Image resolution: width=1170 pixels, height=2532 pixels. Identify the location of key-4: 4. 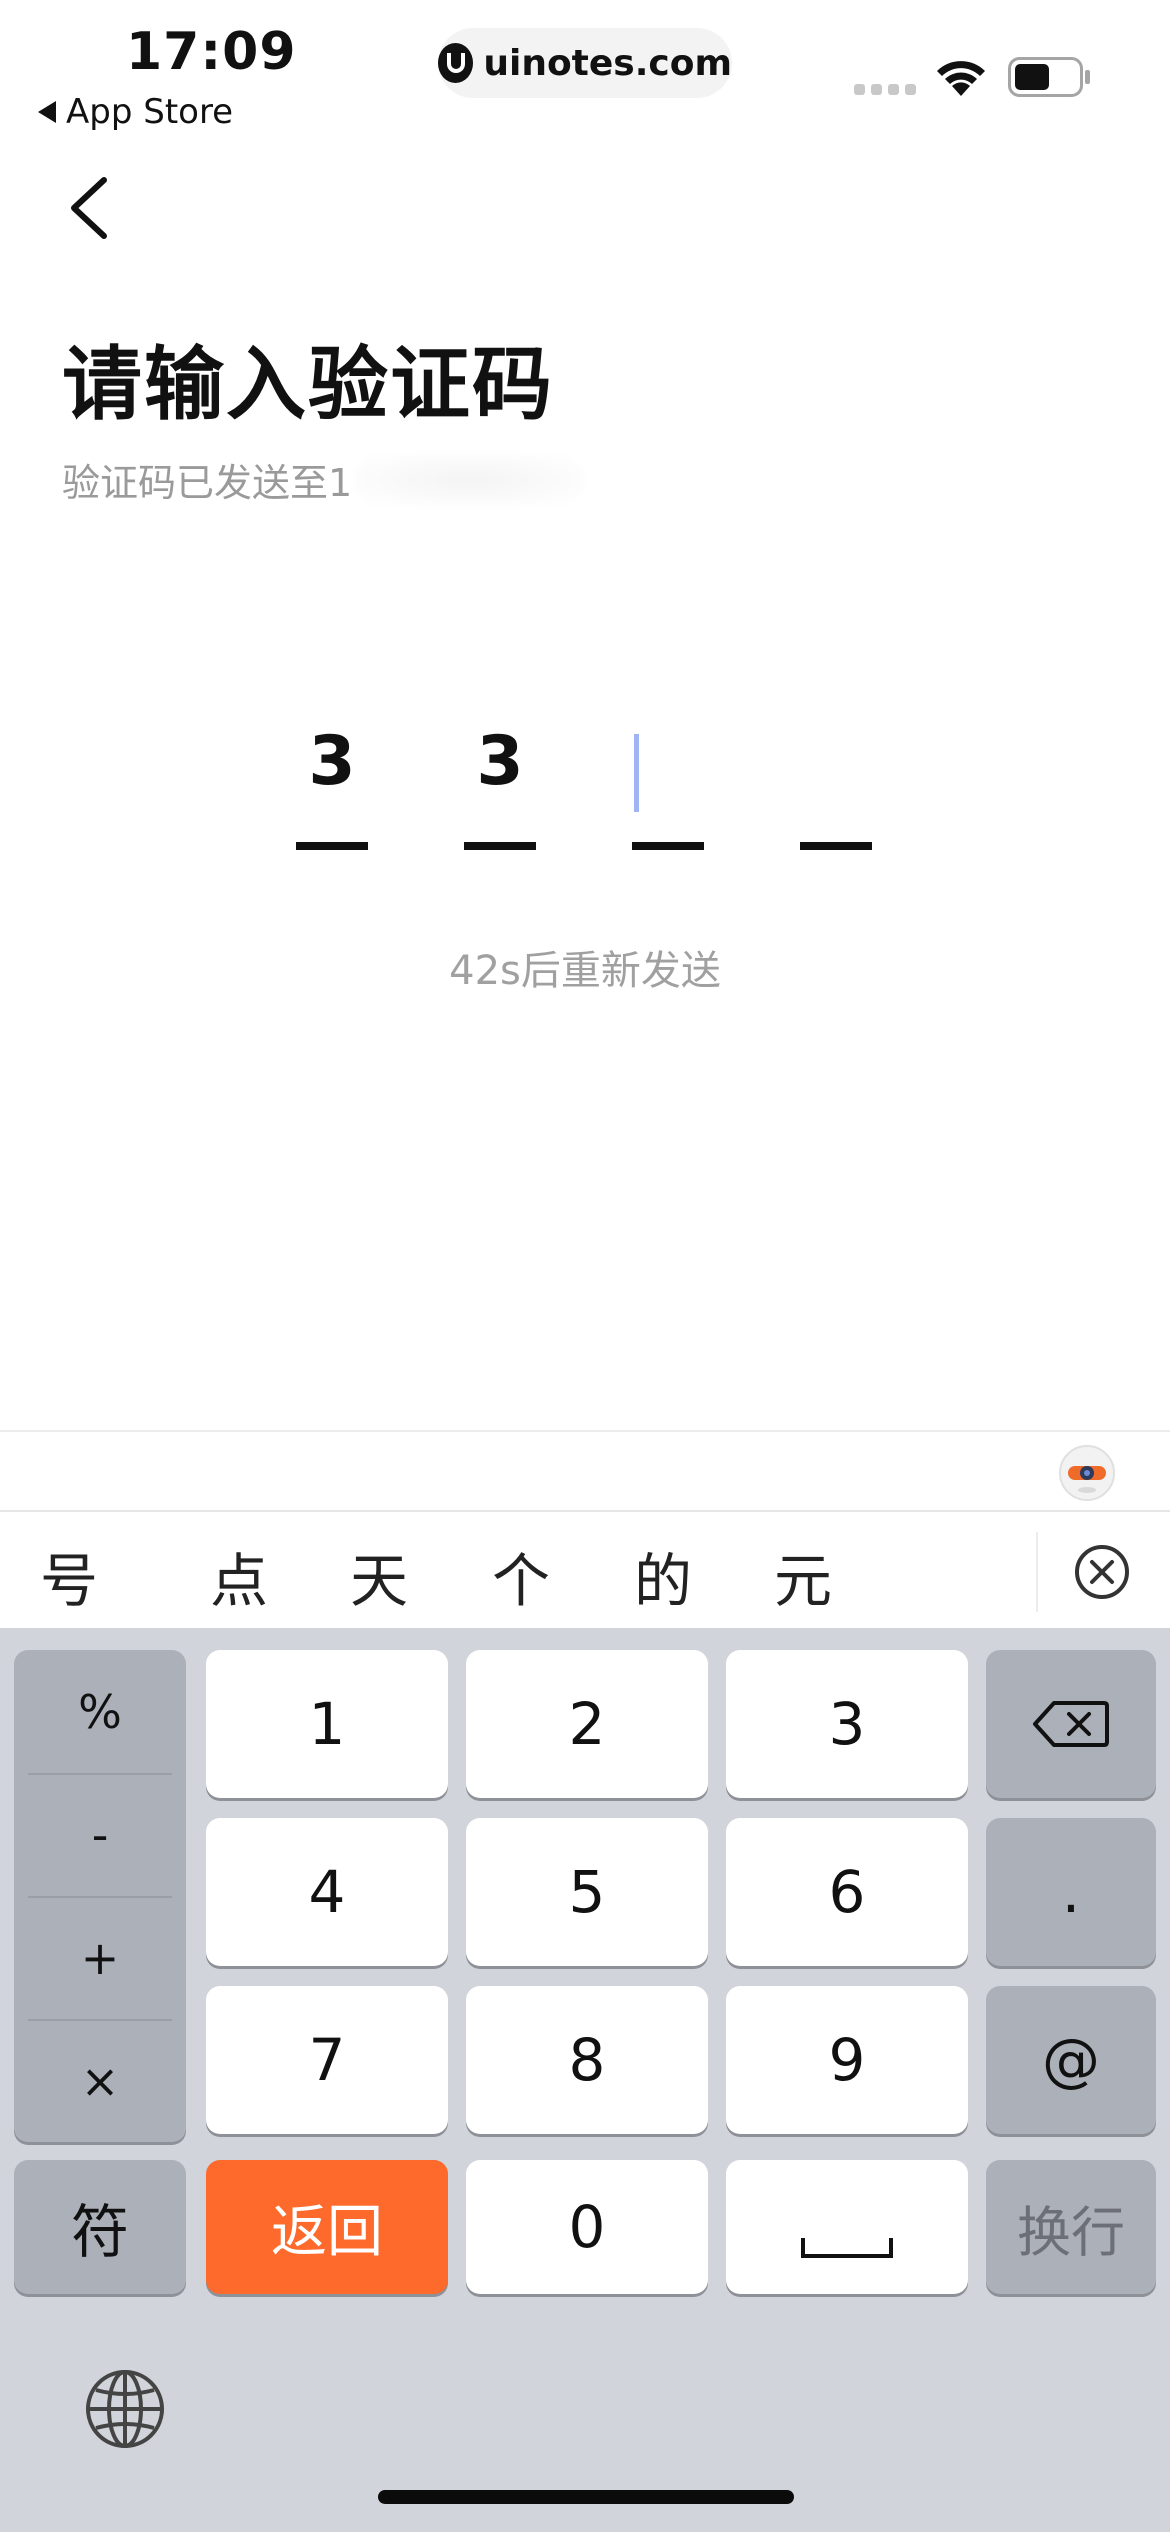
(327, 1892).